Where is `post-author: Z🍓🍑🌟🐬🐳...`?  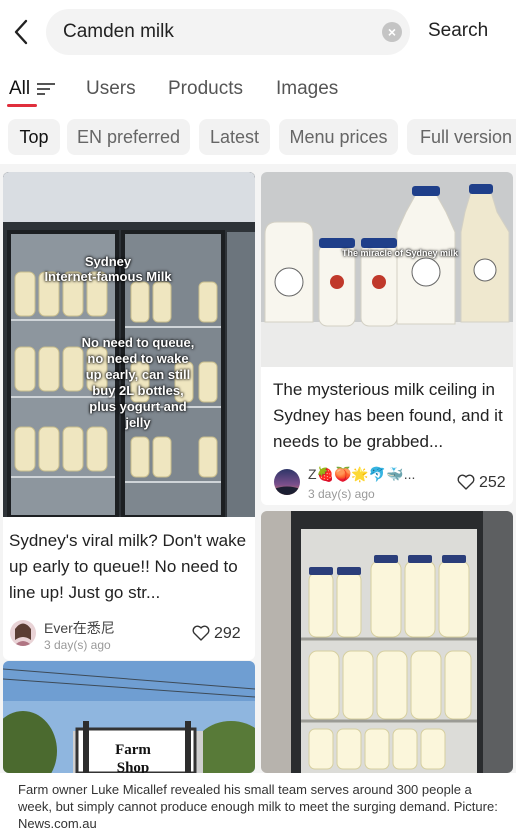
post-author: Z🍓🍑🌟🐬🐳... is located at coordinates (361, 474).